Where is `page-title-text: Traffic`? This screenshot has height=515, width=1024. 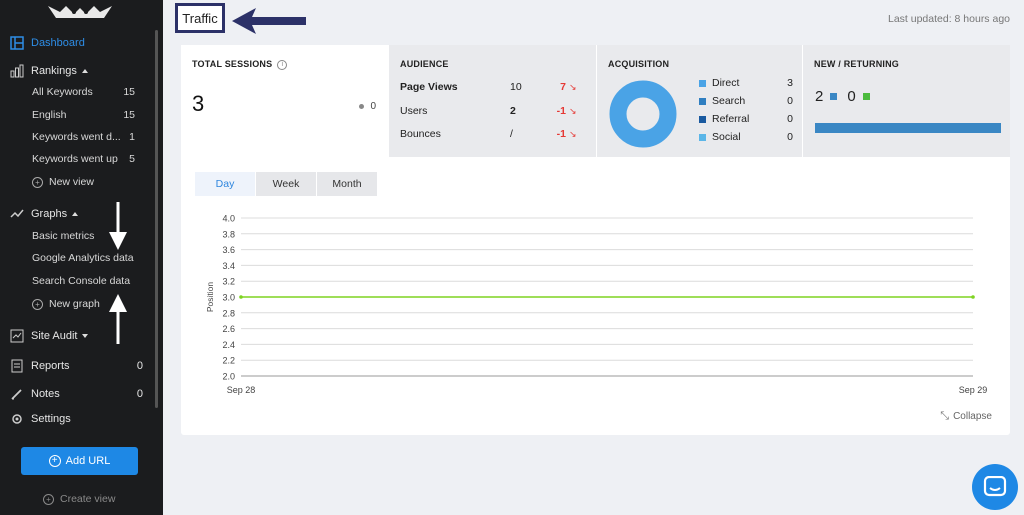
page-title-text: Traffic is located at coordinates (200, 18).